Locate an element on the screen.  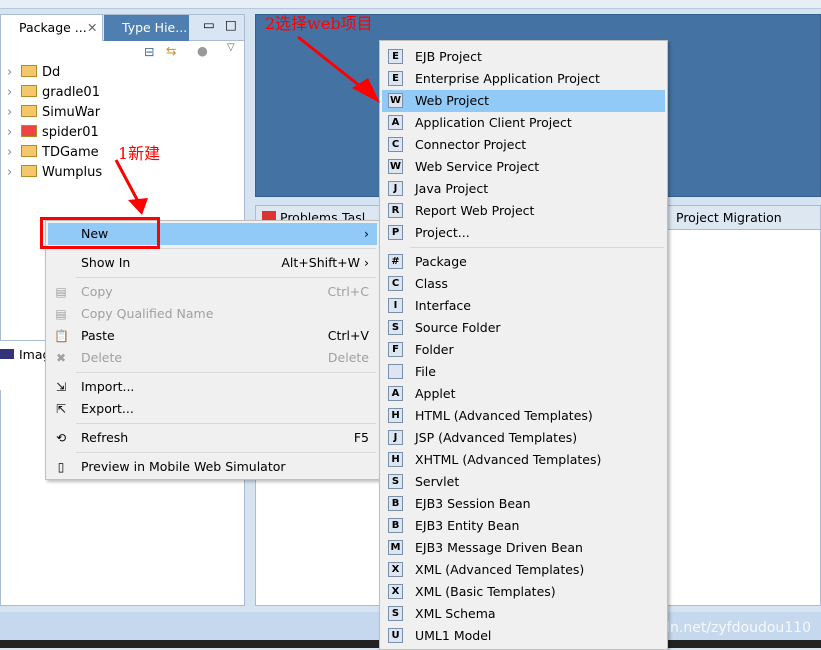
annotation-arrows is located at coordinates (247, 125).